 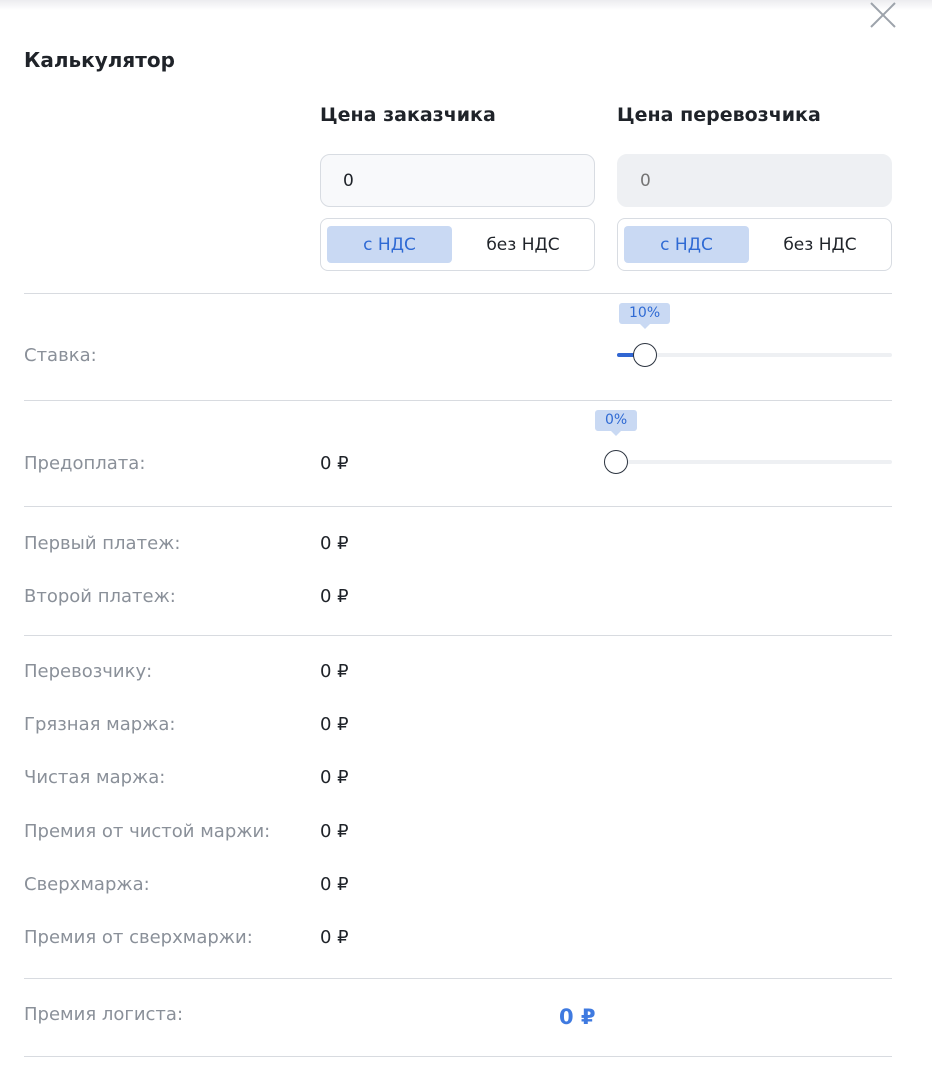 What do you see at coordinates (754, 180) in the screenshot?
I see `carrier-price-input` at bounding box center [754, 180].